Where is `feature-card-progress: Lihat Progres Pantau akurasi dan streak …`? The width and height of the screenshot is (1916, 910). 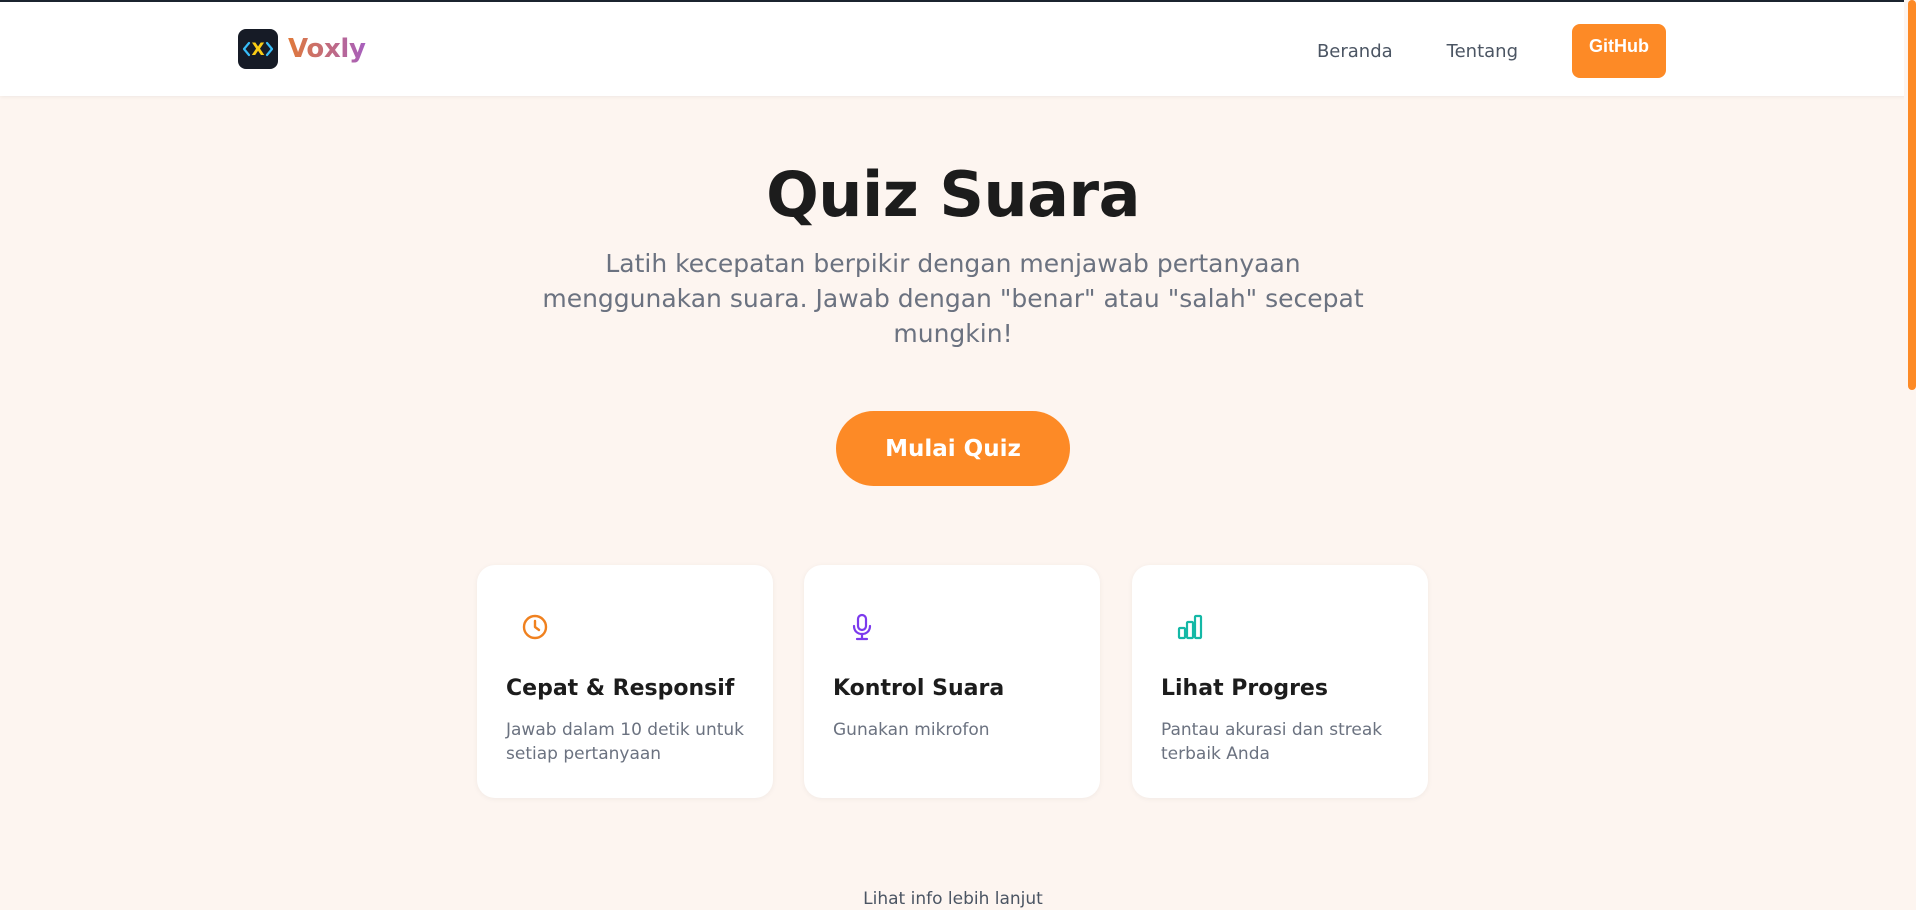
feature-card-progress: Lihat Progres Pantau akurasi dan streak … is located at coordinates (1280, 681).